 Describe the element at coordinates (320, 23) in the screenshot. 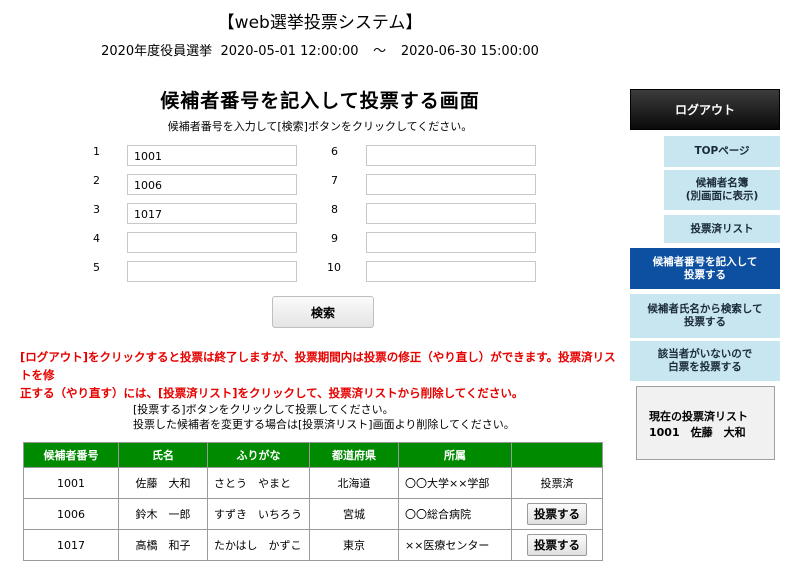

I see `system-title: 【web選挙投票システム】` at that location.